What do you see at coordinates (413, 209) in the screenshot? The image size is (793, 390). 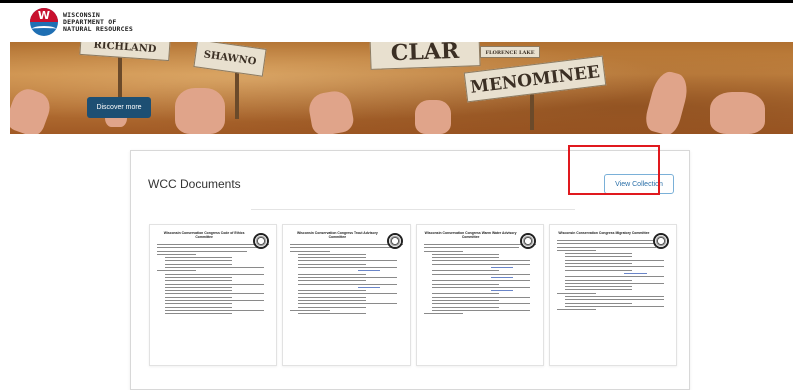 I see `card-divider` at bounding box center [413, 209].